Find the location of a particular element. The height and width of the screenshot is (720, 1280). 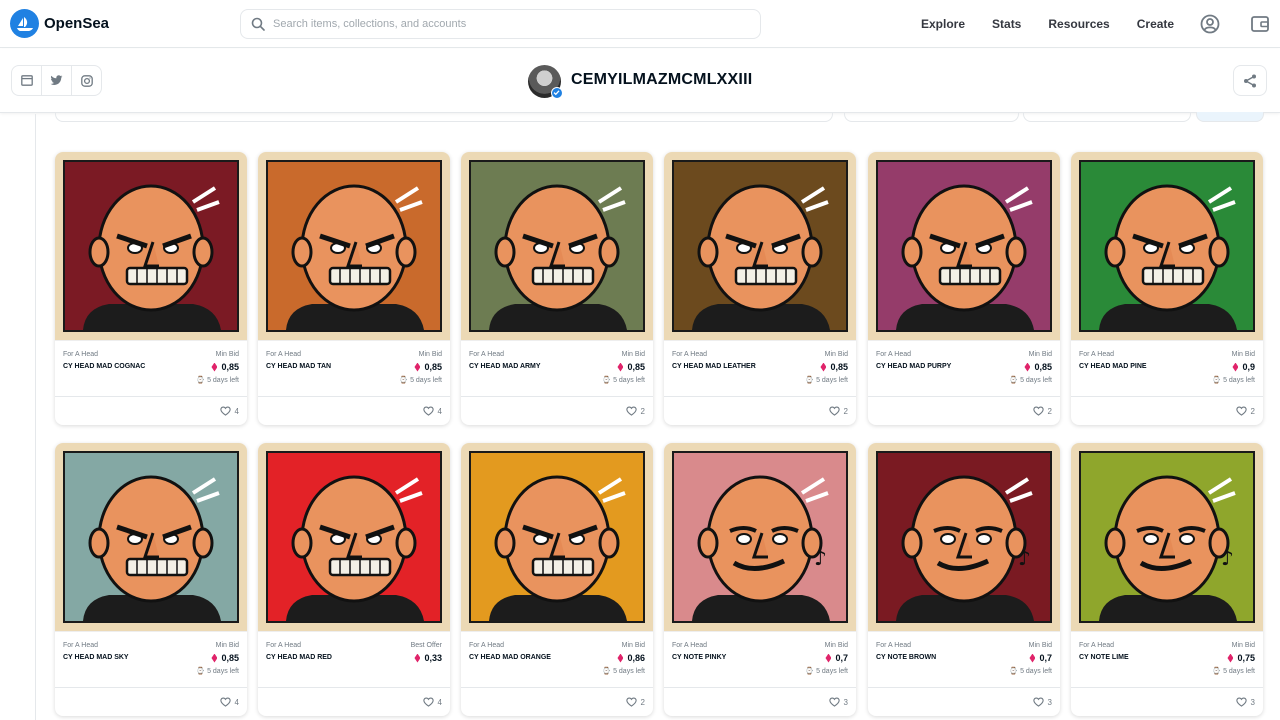

verified-badge-icon is located at coordinates (557, 93).